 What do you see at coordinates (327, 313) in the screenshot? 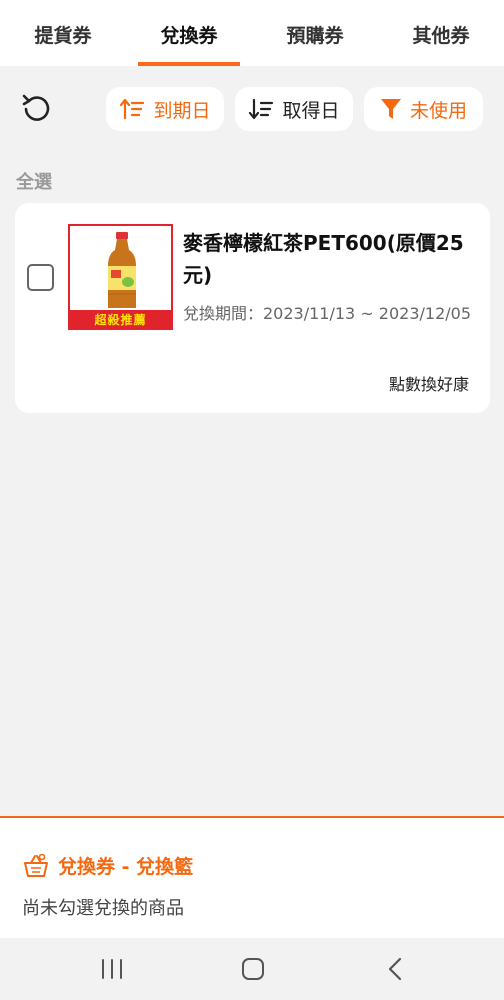
I see `exchange-period: 兌換期間：2023/11/13 ~ 2023/12/05` at bounding box center [327, 313].